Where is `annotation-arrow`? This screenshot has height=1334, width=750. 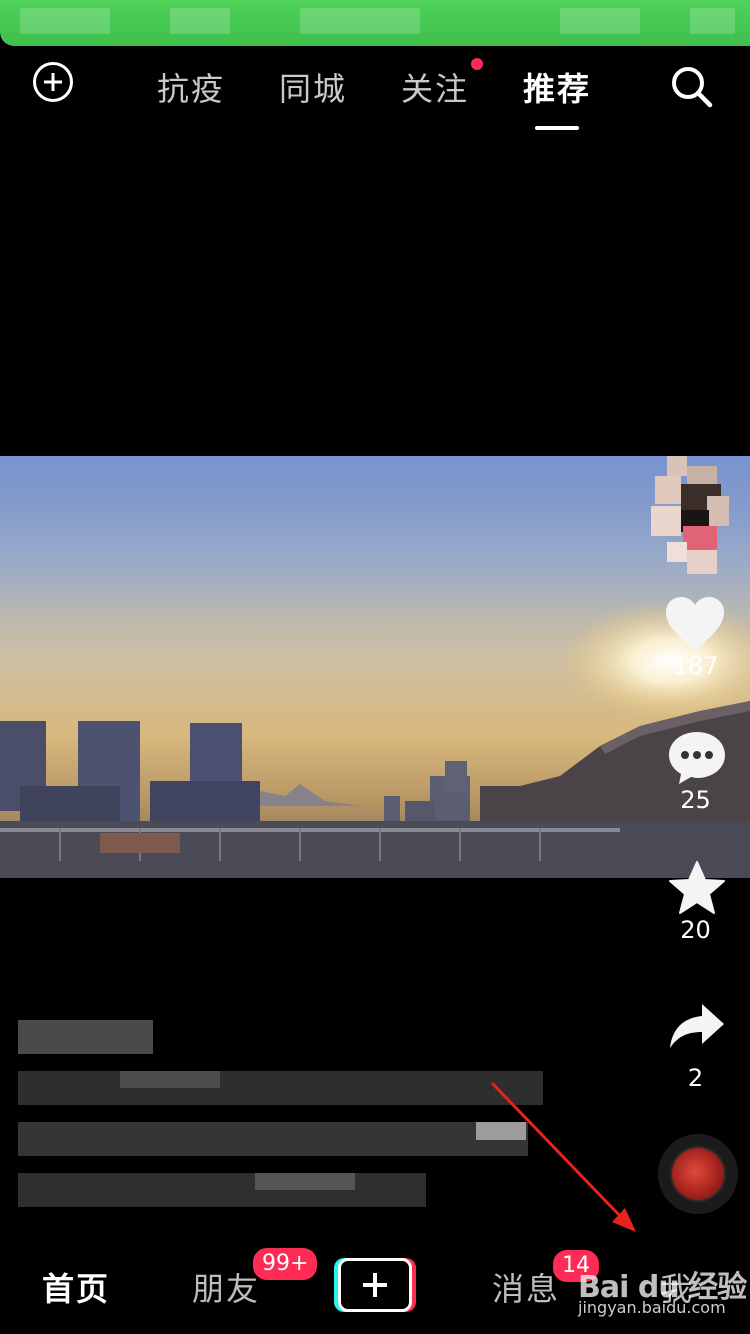
annotation-arrow is located at coordinates (563, 1156).